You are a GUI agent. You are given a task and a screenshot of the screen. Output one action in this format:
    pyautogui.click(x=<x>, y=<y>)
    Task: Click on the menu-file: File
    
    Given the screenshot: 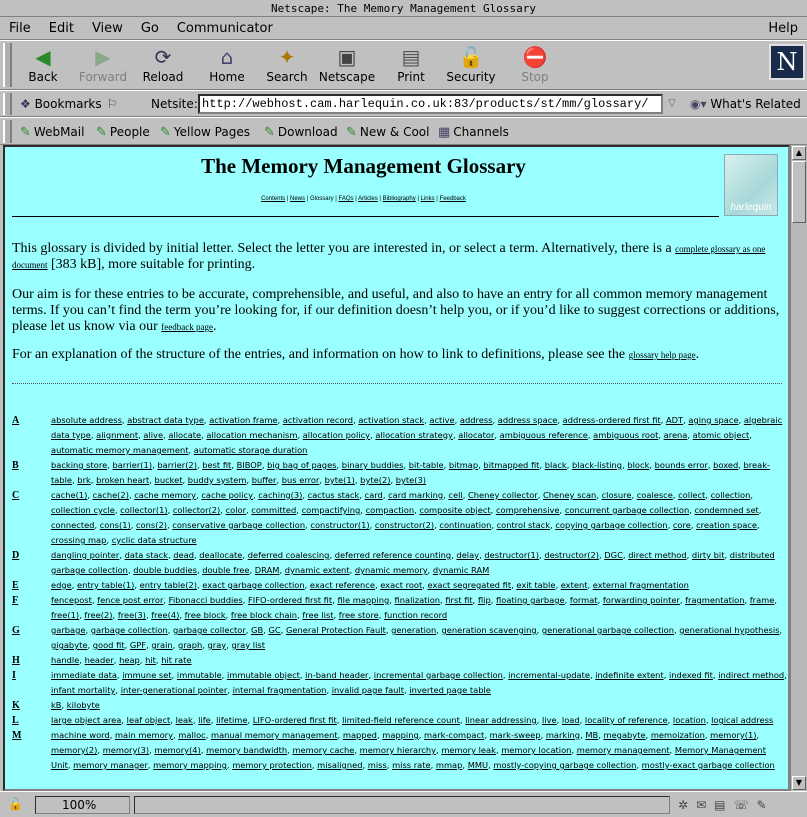 What is the action you would take?
    pyautogui.click(x=20, y=28)
    